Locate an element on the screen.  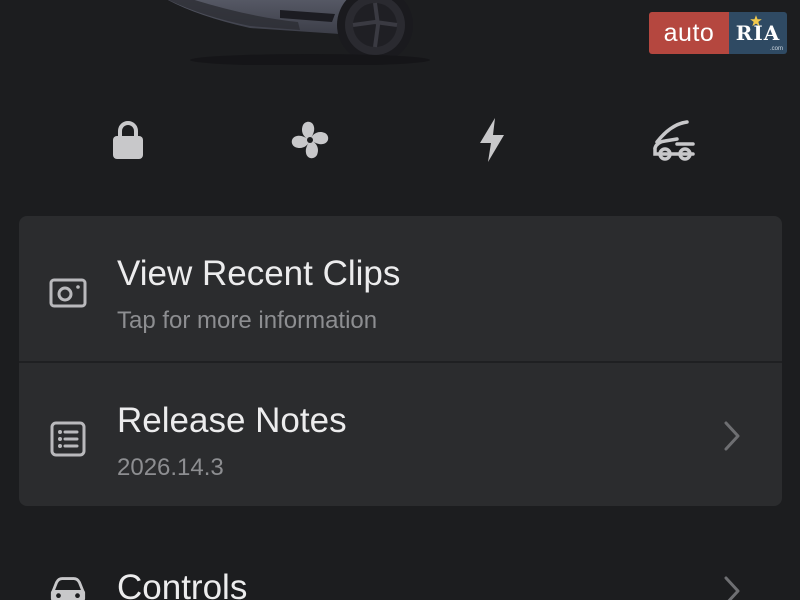
fan-icon is located at coordinates (310, 140).